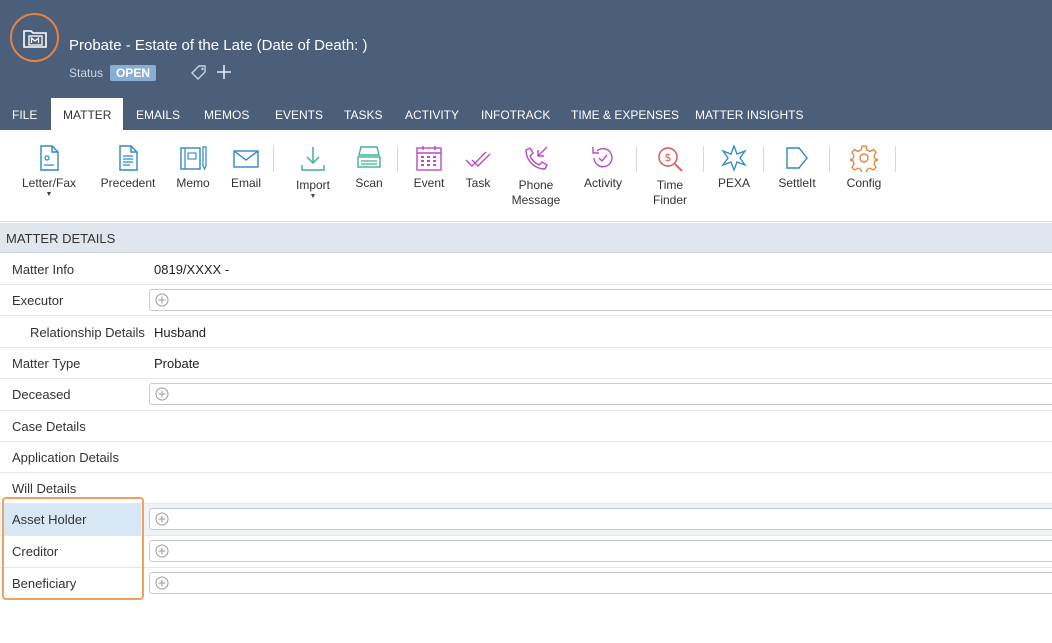 This screenshot has height=643, width=1052. I want to click on event-button: Event, so click(429, 167).